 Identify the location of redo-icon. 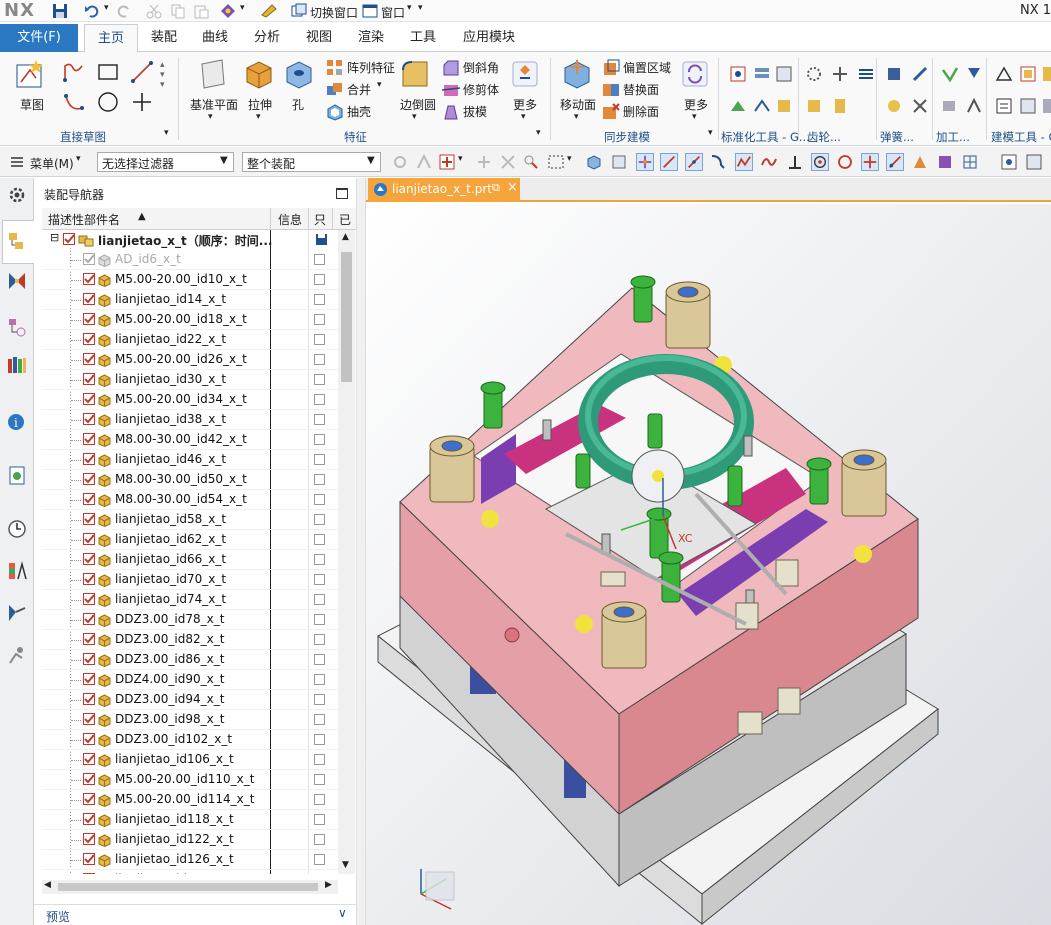
(124, 11).